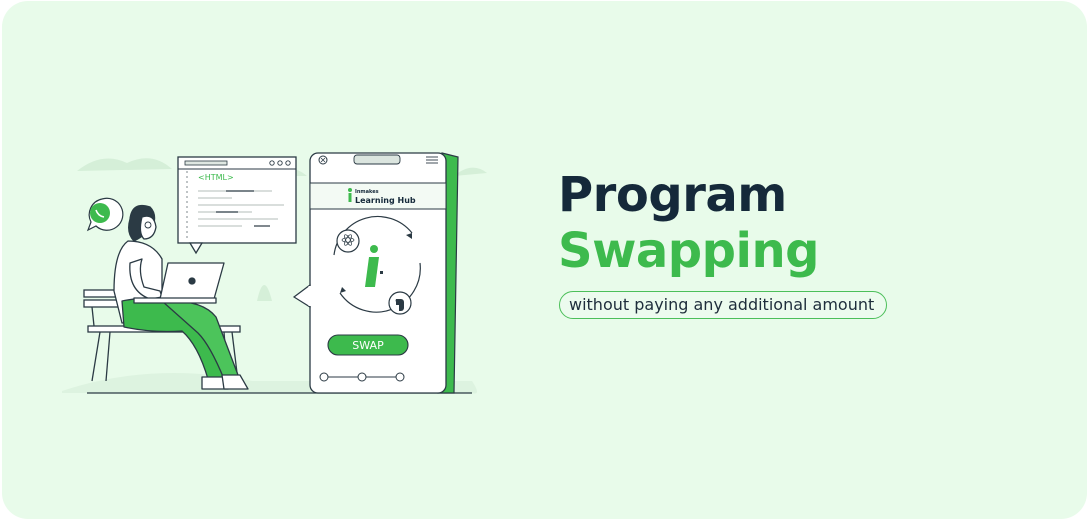  I want to click on whatsapp-icon, so click(100, 213).